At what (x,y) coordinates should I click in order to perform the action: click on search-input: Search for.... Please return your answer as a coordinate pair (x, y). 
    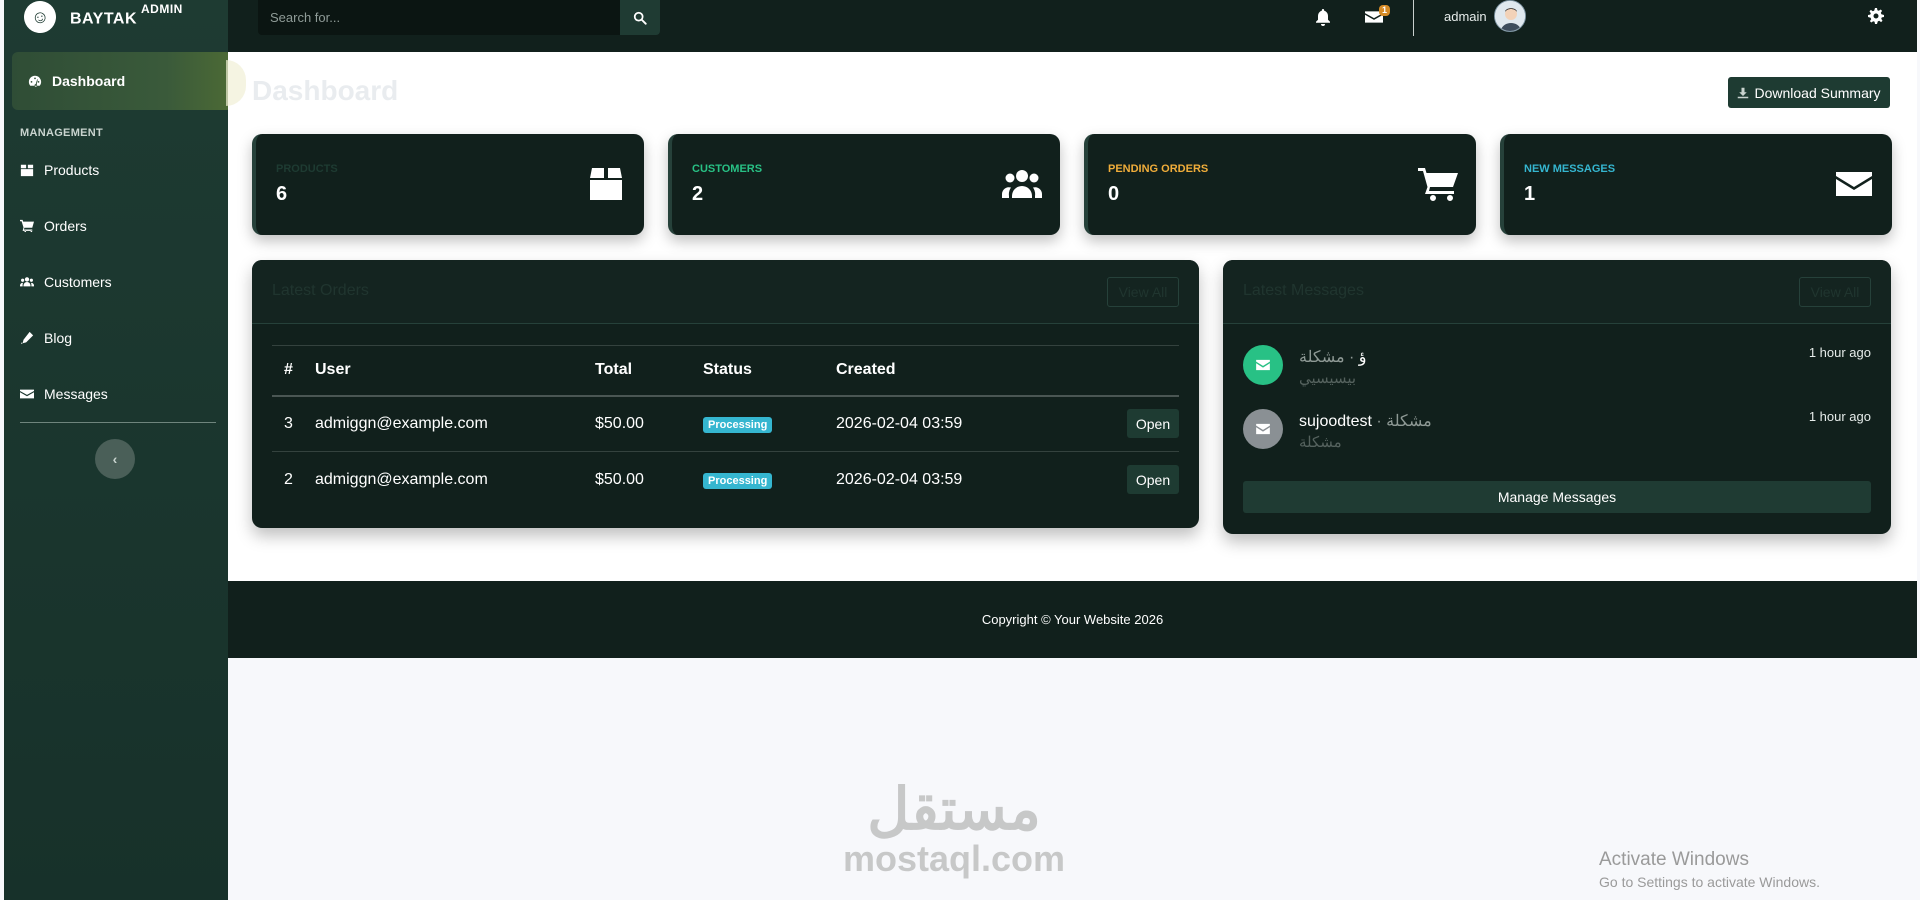
    Looking at the image, I should click on (439, 17).